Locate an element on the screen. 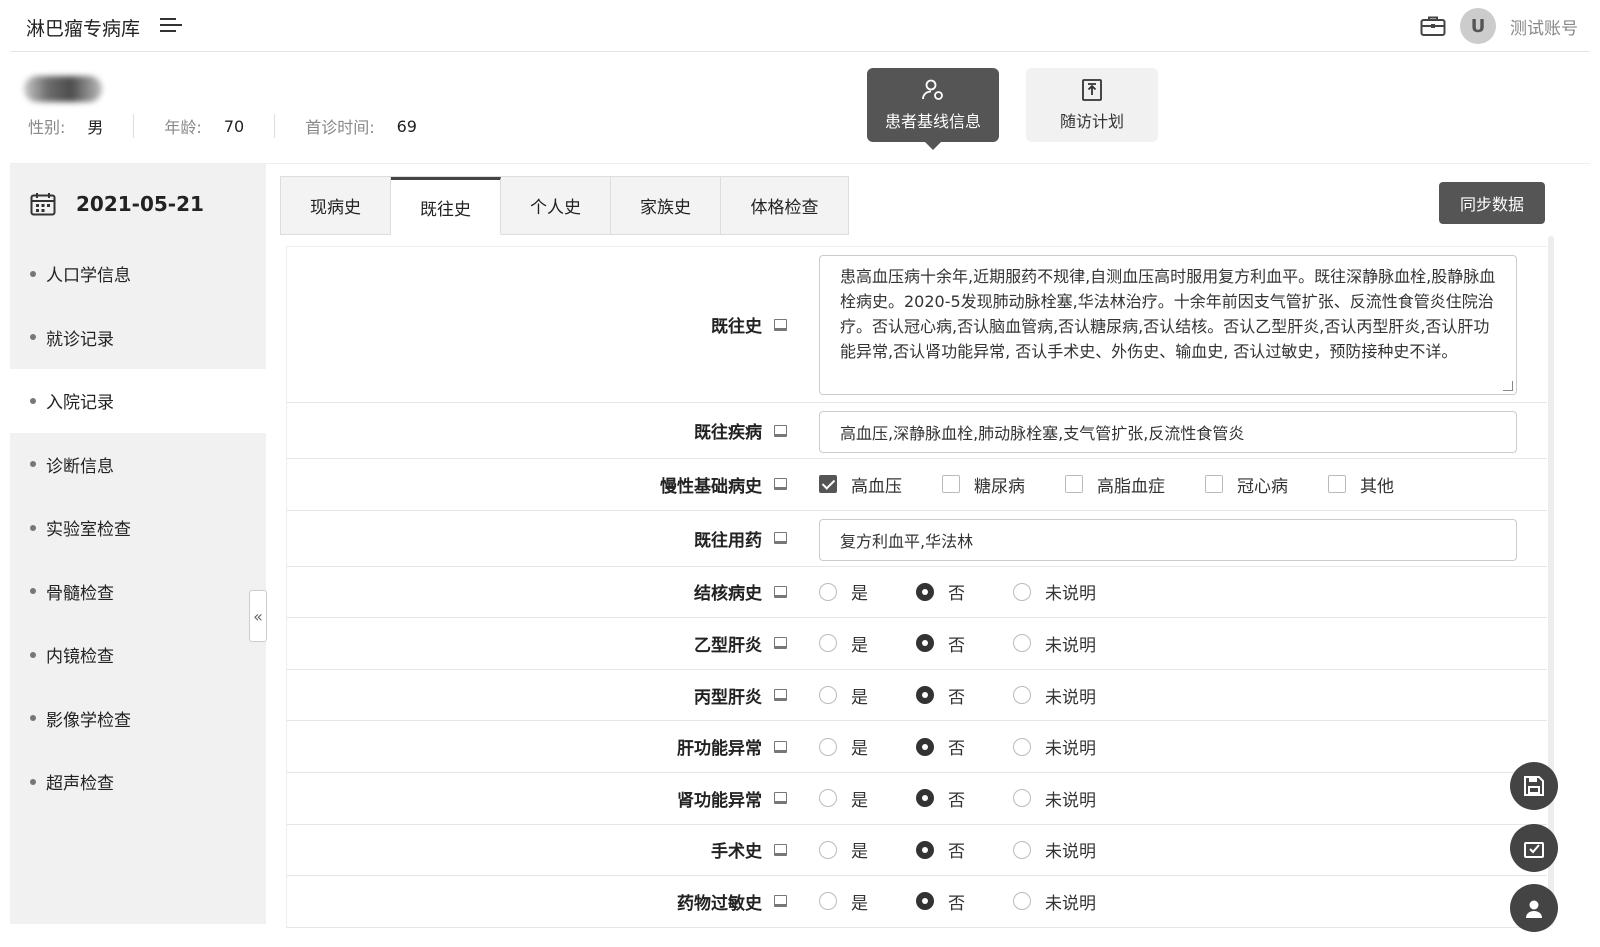 The image size is (1600, 947). briefcase-icon is located at coordinates (1433, 26).